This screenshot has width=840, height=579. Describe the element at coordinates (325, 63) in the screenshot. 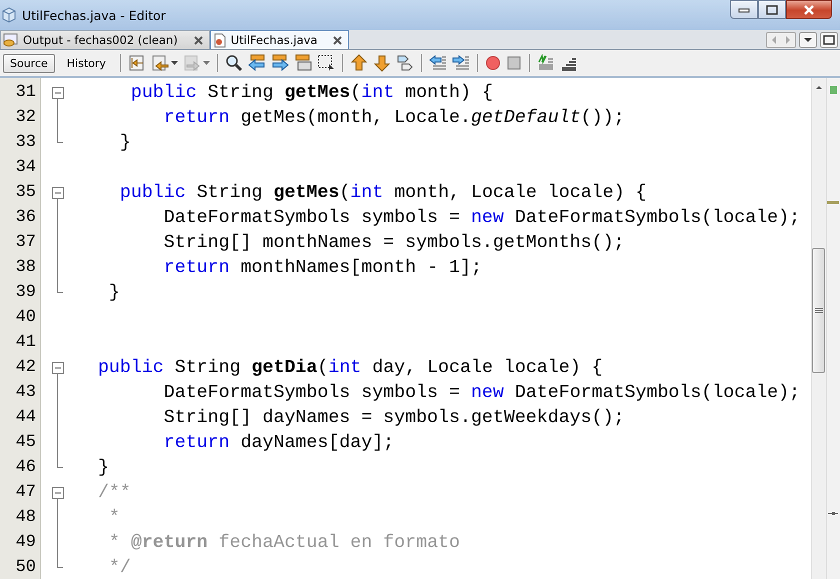

I see `selection-icon` at that location.